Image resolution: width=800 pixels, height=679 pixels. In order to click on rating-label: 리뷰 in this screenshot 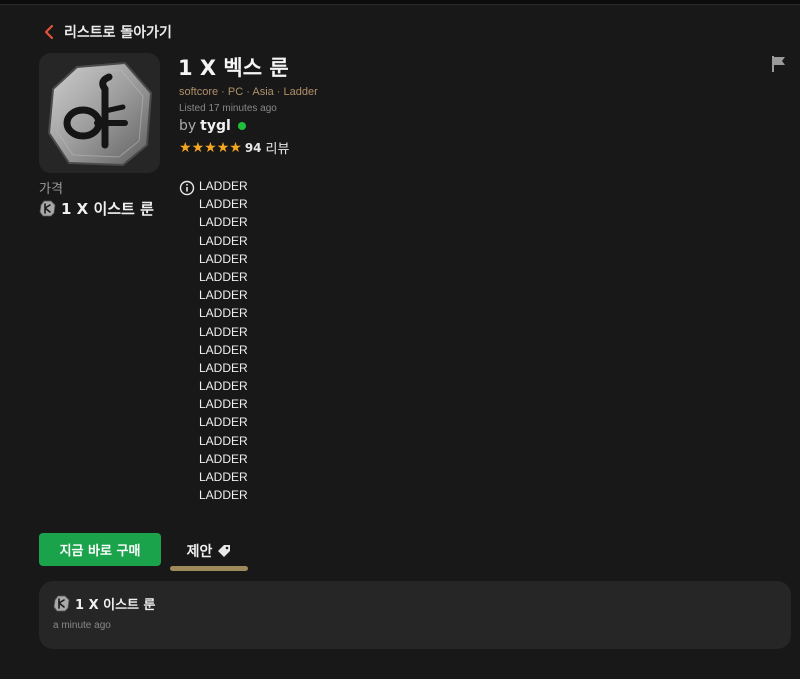, I will do `click(277, 149)`.